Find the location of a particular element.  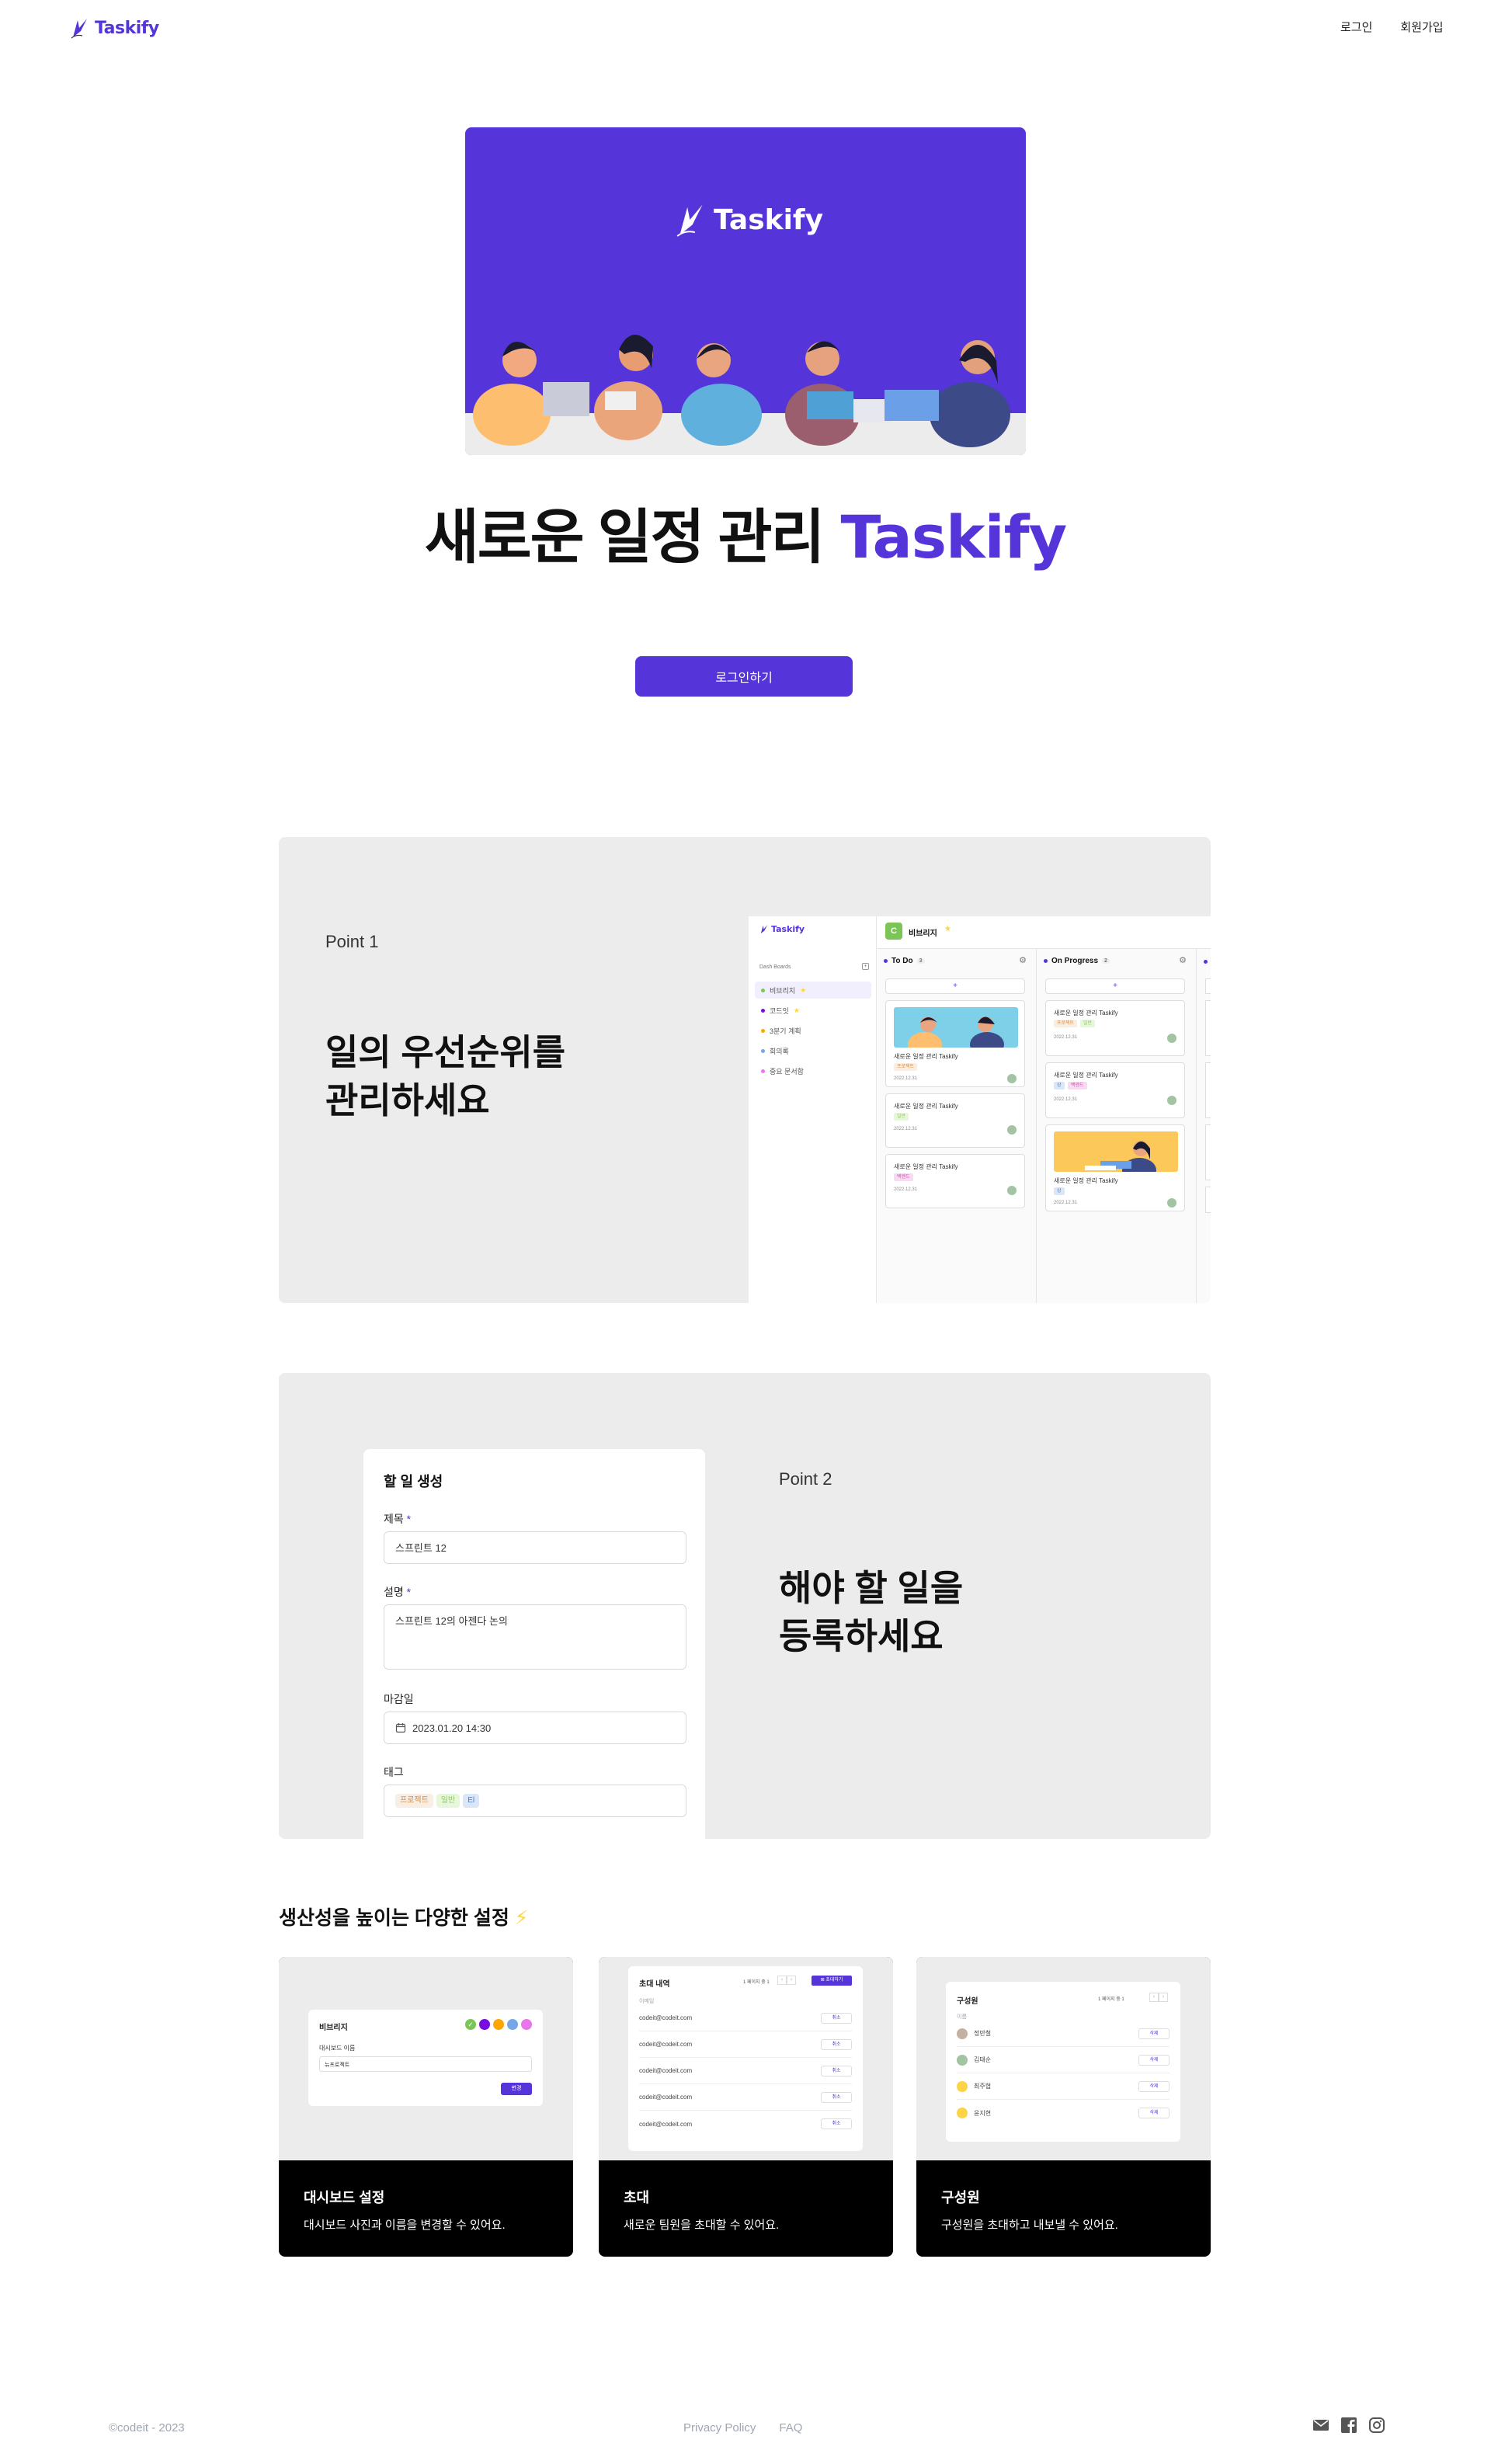

privacy-link: Privacy Policy is located at coordinates (719, 2427).